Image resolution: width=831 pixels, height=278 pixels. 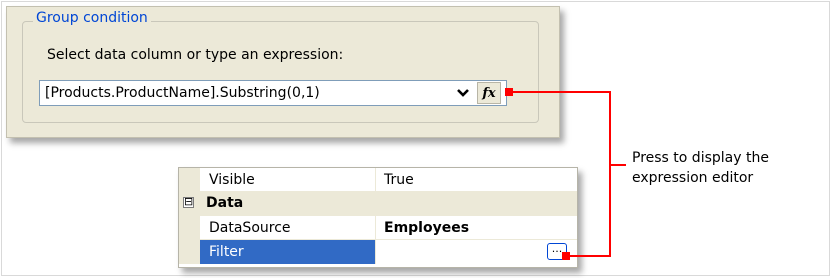 What do you see at coordinates (693, 178) in the screenshot?
I see `callout-line-2: expression editor` at bounding box center [693, 178].